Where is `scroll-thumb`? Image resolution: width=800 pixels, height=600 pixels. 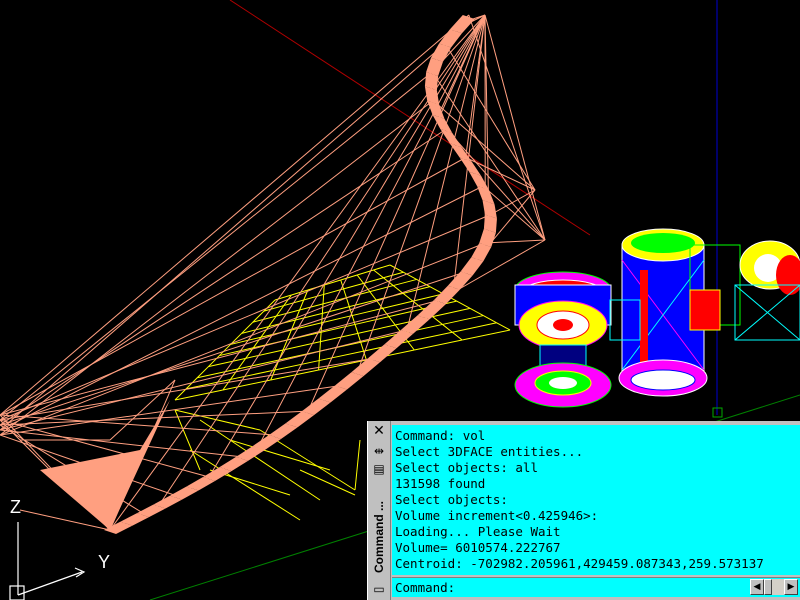
scroll-thumb is located at coordinates (768, 587).